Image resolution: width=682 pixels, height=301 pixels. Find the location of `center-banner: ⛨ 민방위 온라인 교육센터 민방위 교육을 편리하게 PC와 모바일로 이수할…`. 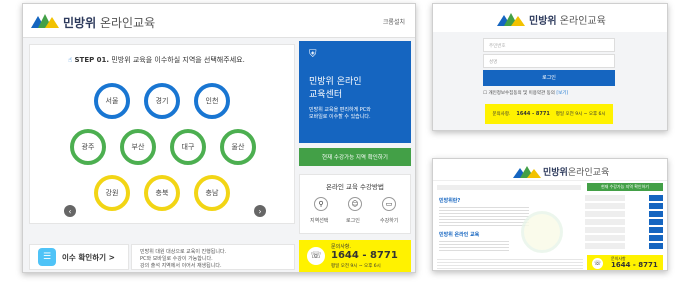

center-banner: ⛨ 민방위 온라인 교육센터 민방위 교육을 편리하게 PC와 모바일로 이수할… is located at coordinates (355, 92).